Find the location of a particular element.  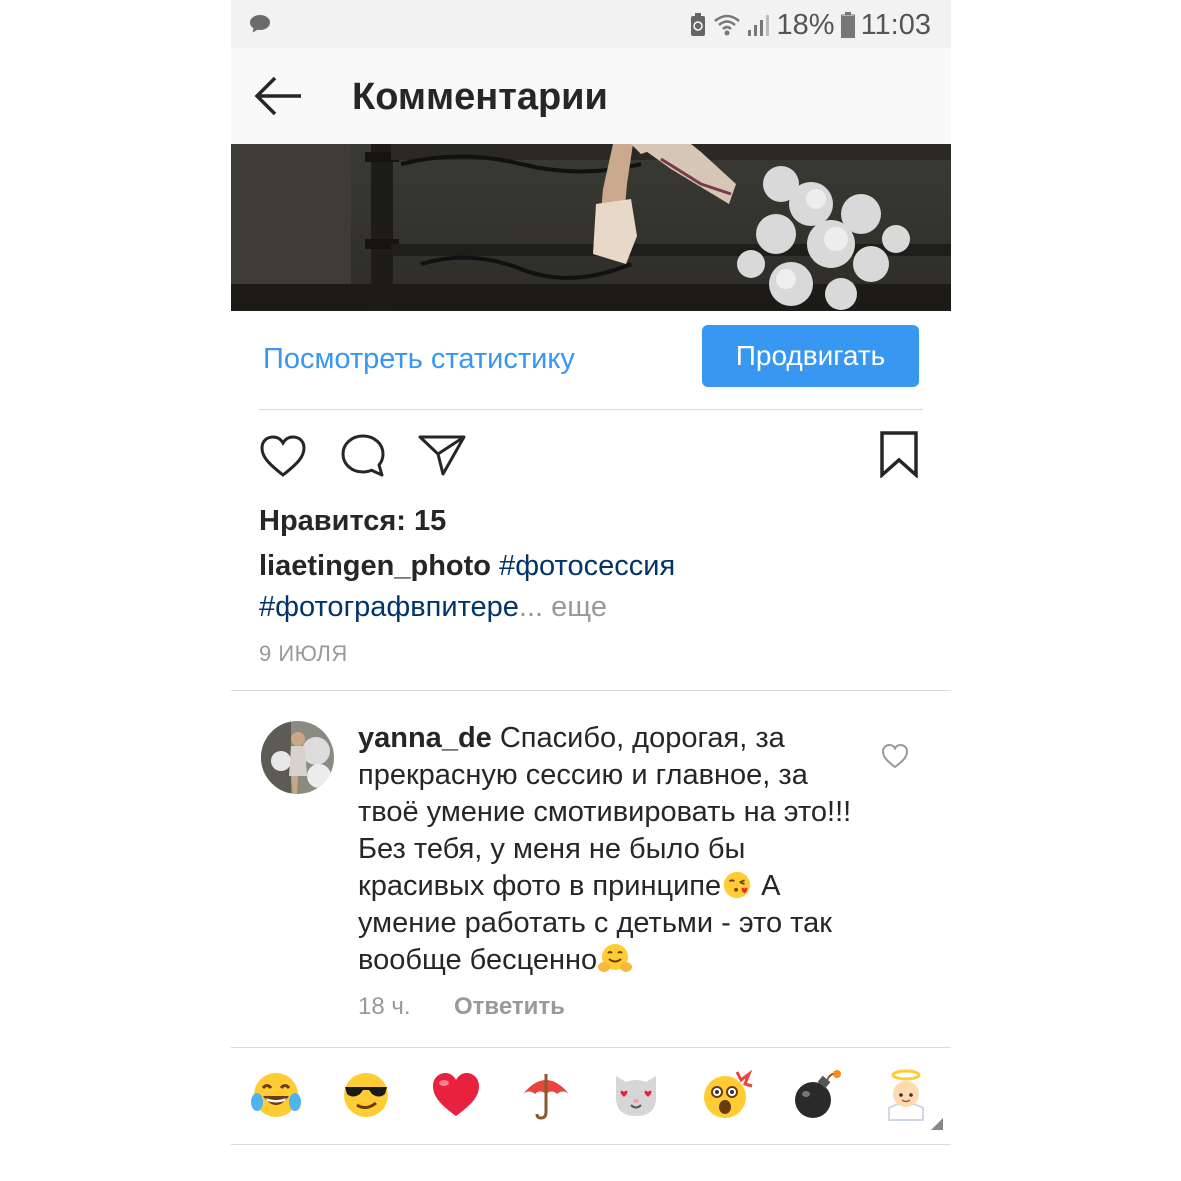

save-bookmark-icon is located at coordinates (899, 454).